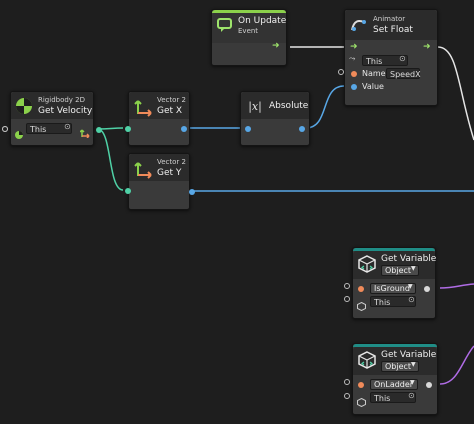 This screenshot has height=424, width=474. I want to click on var2-this-input-port, so click(347, 396).